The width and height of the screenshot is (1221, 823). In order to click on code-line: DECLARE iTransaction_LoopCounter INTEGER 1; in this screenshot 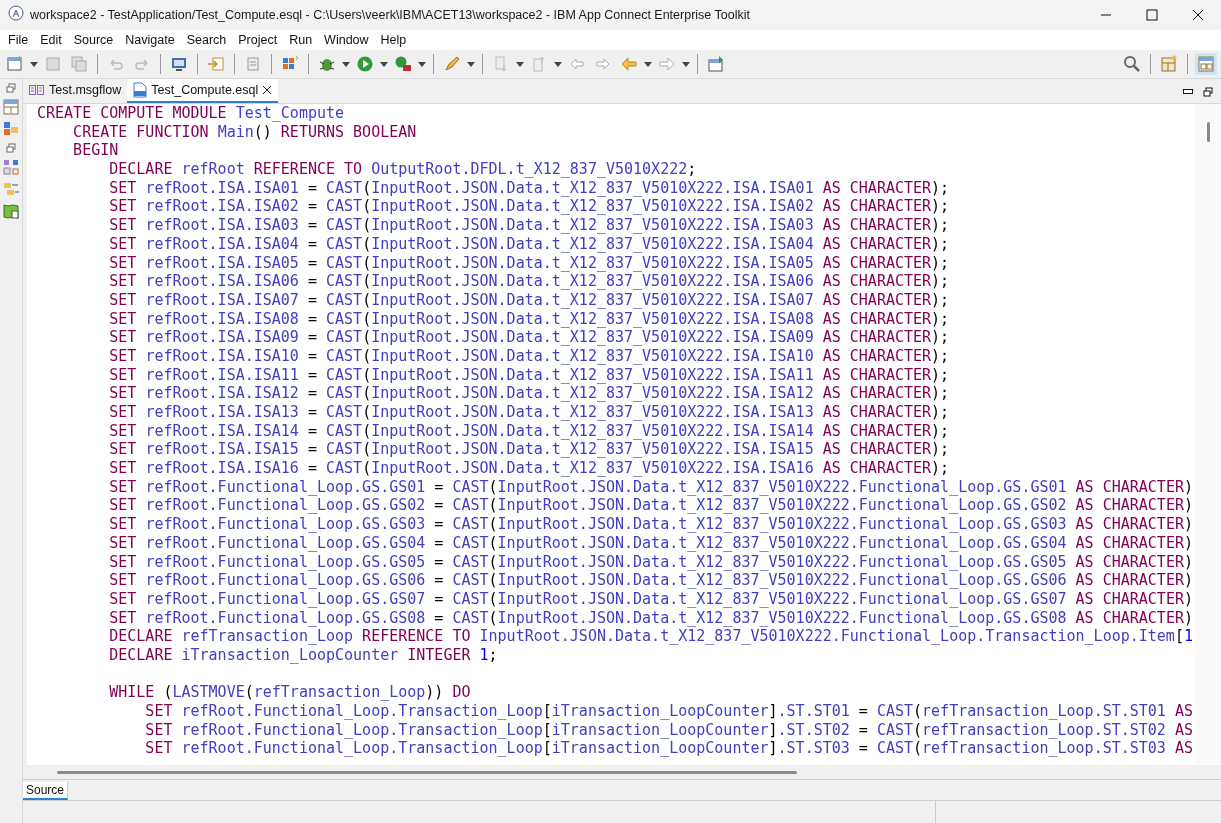, I will do `click(303, 655)`.